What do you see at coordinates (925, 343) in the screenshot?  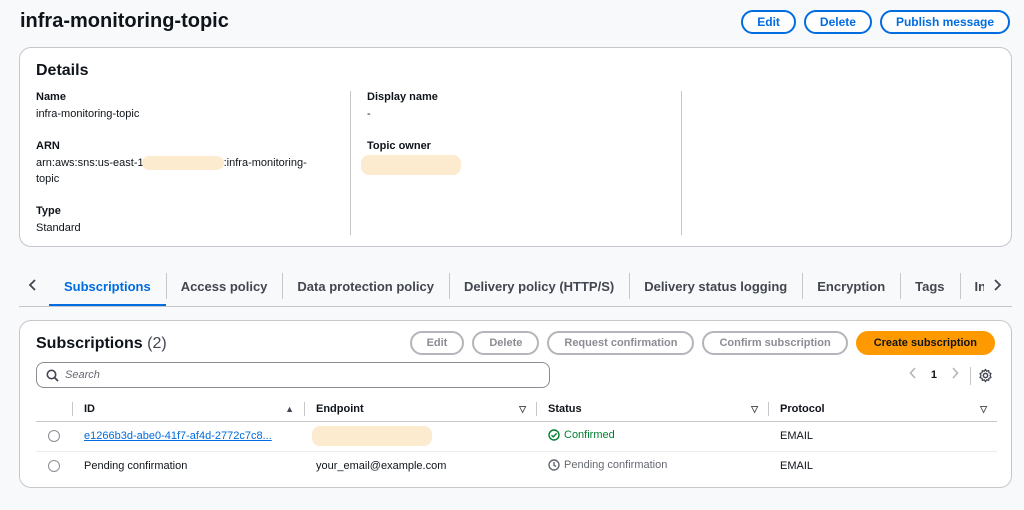 I see `create-subscription-button: Create subscription` at bounding box center [925, 343].